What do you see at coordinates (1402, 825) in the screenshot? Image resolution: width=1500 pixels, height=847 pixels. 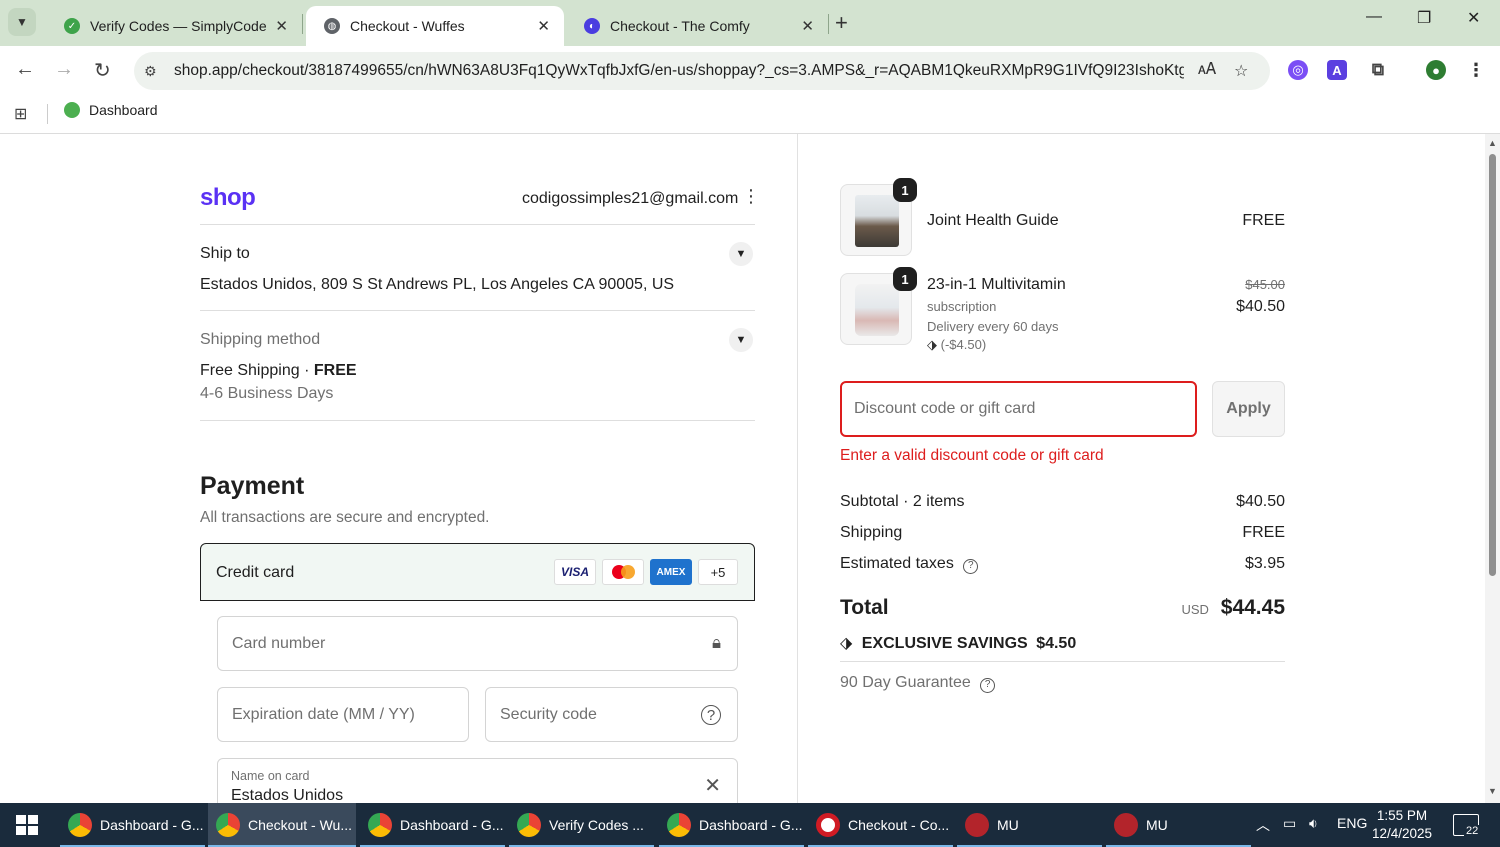 I see `system-clock: 1:55 PM 12/4/2025` at bounding box center [1402, 825].